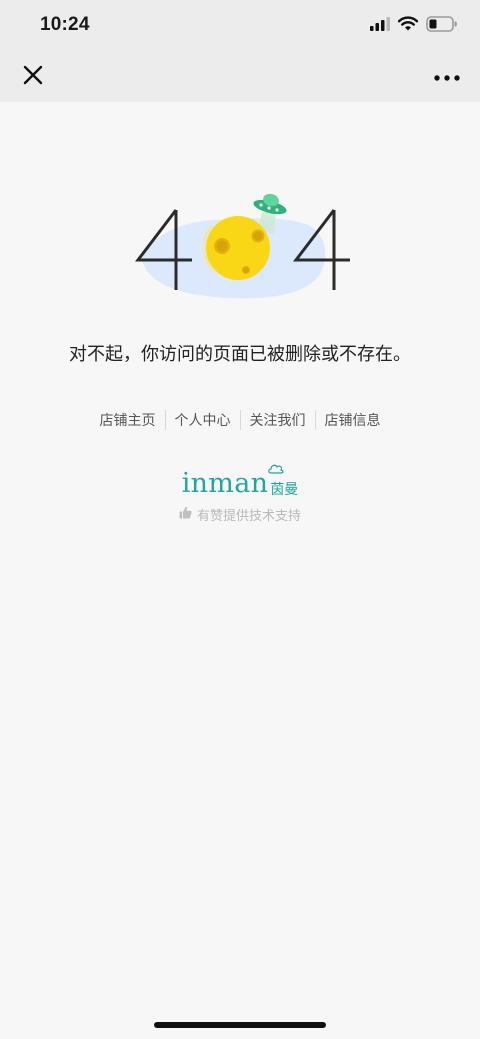 The height and width of the screenshot is (1039, 480). I want to click on brand-name-cn: 茵曼, so click(284, 489).